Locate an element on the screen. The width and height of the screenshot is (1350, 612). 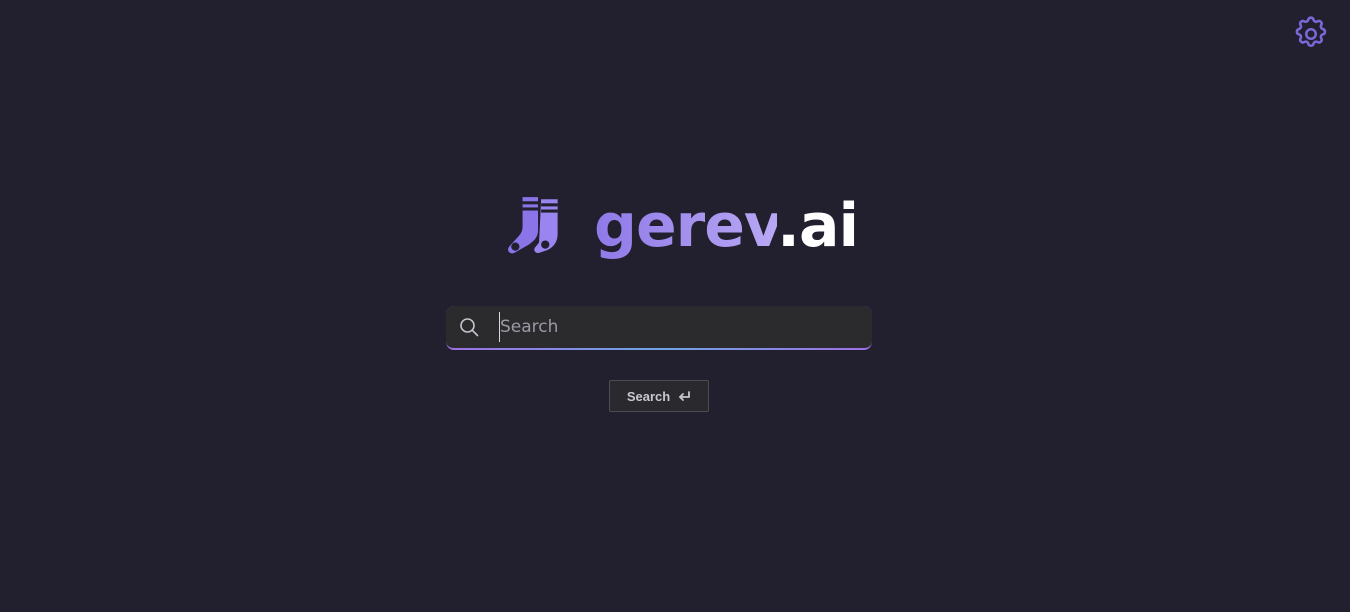
search-icon is located at coordinates (469, 327).